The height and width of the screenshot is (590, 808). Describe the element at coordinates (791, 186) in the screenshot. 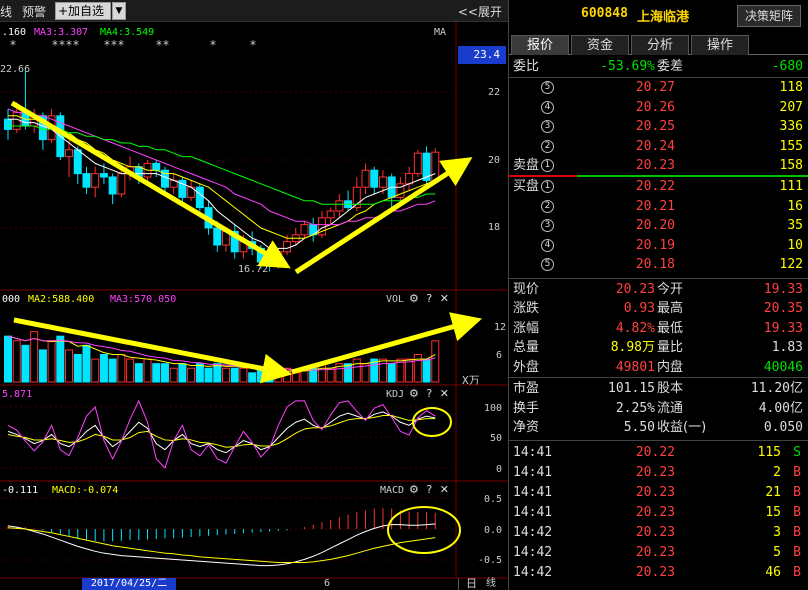

I see `bid-volume: 111` at that location.